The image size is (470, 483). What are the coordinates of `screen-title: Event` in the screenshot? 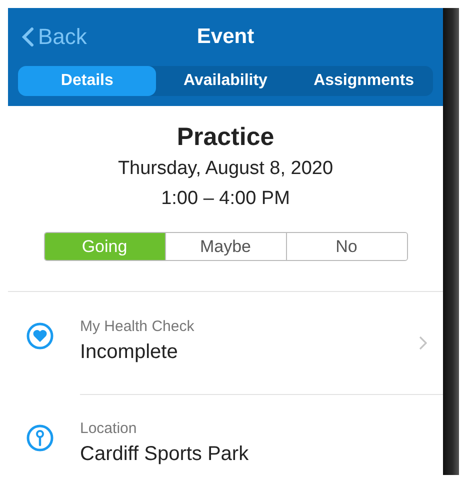 It's located at (225, 36).